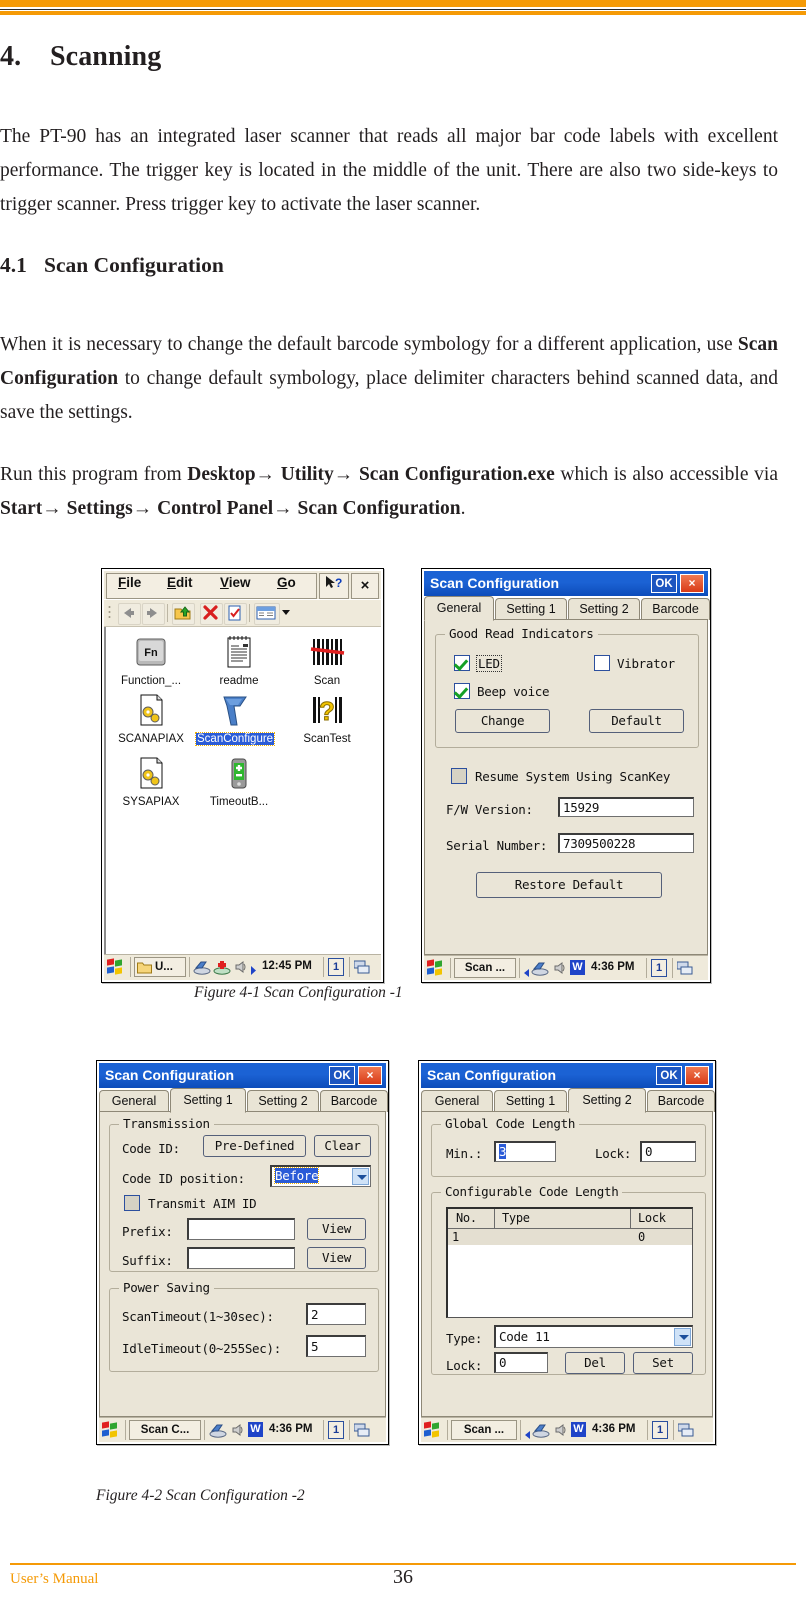  What do you see at coordinates (342, 1146) in the screenshot?
I see `clear-button: Clear` at bounding box center [342, 1146].